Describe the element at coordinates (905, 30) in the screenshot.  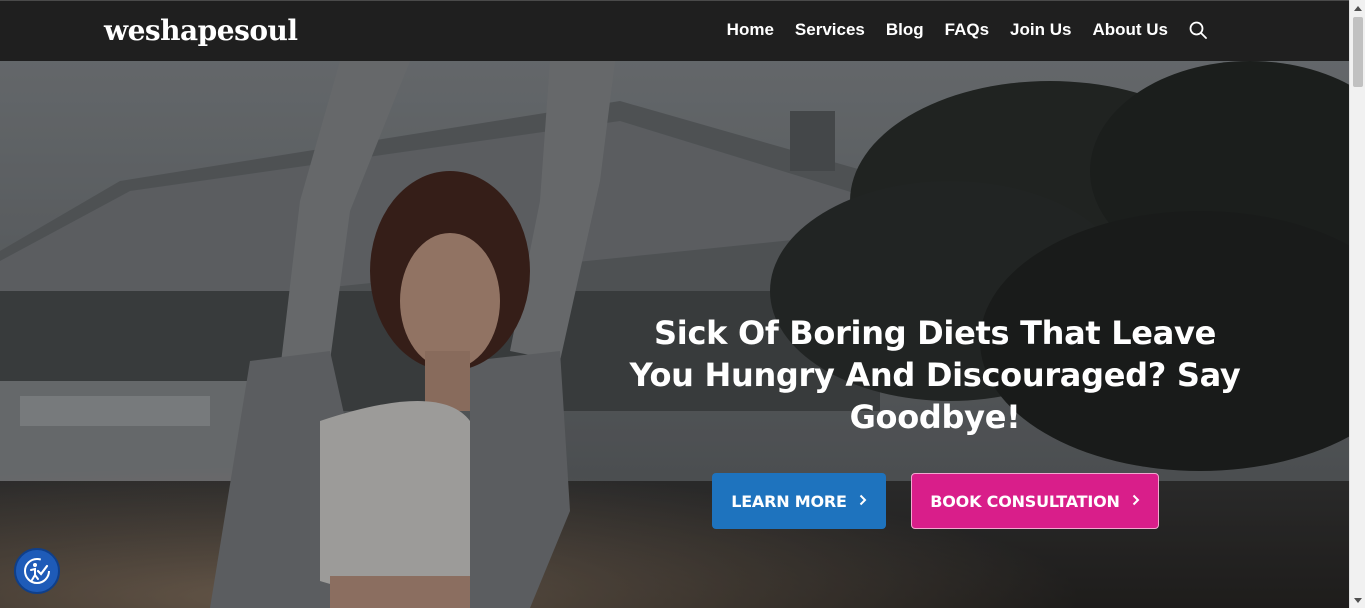
I see `nav-blog: Blog` at that location.